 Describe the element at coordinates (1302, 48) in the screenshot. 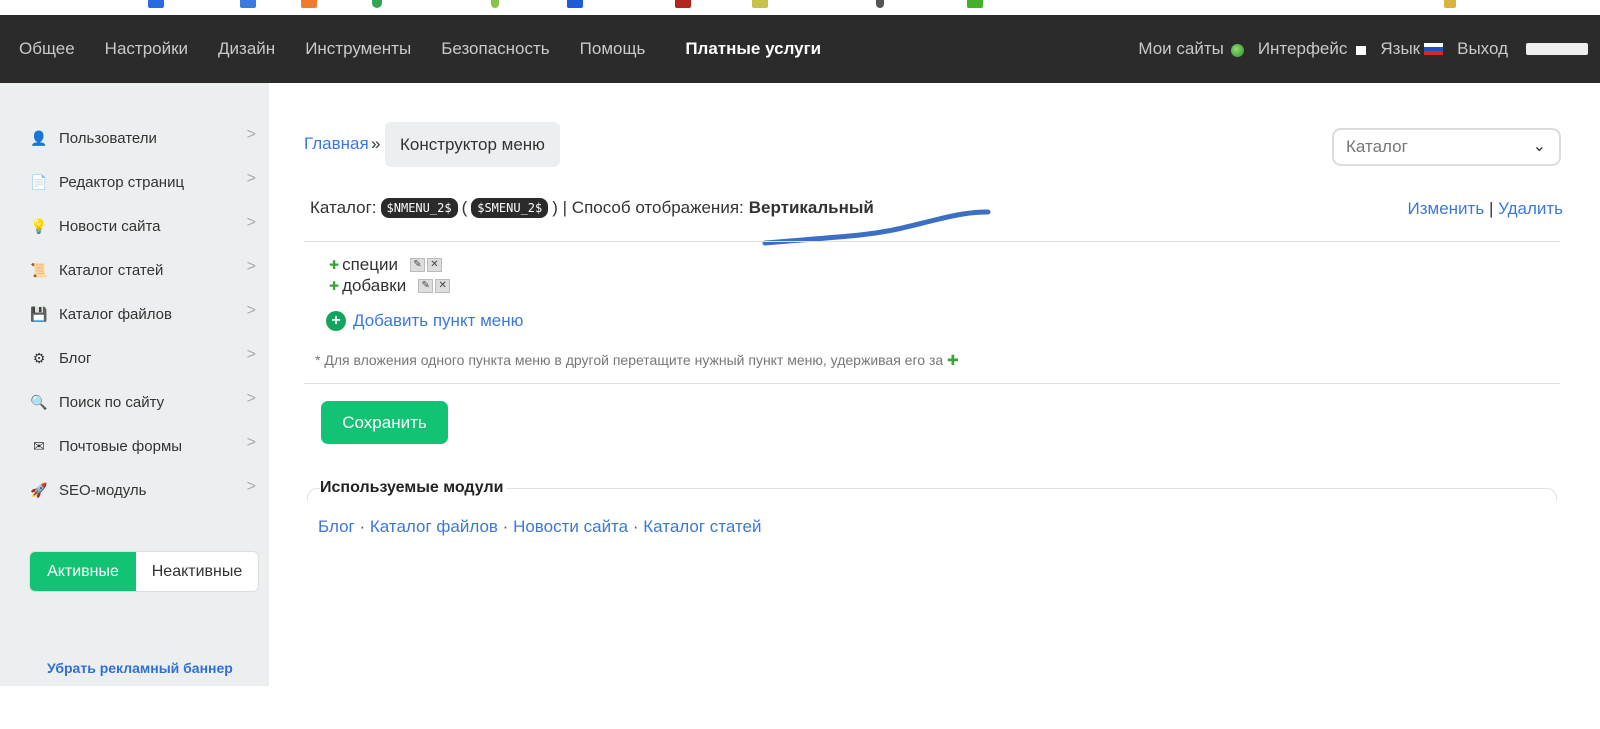

I see `interface-label: Интерфейс` at that location.